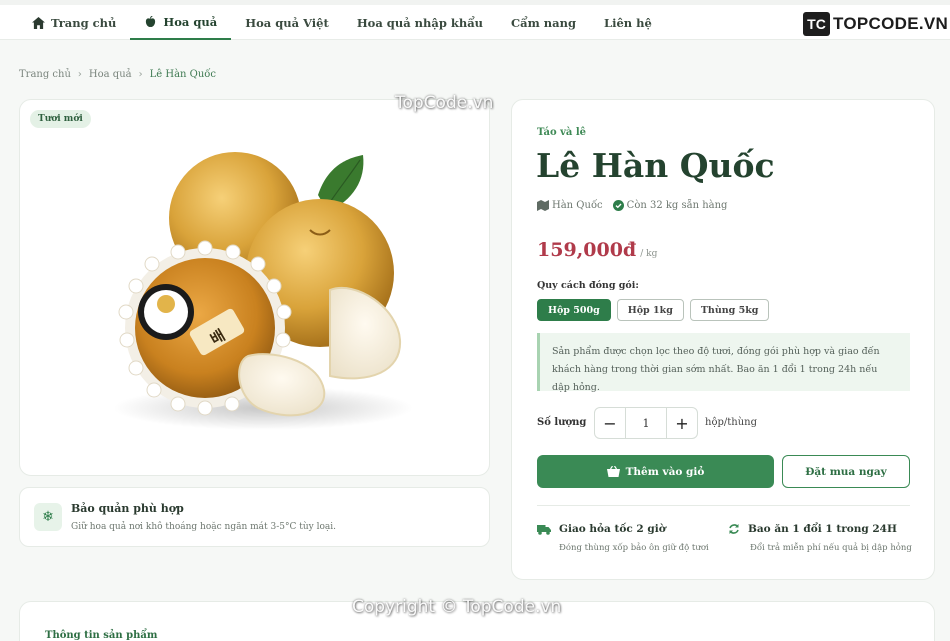 This screenshot has height=641, width=950. What do you see at coordinates (127, 508) in the screenshot?
I see `storage-title: Bảo quản phù hợp` at bounding box center [127, 508].